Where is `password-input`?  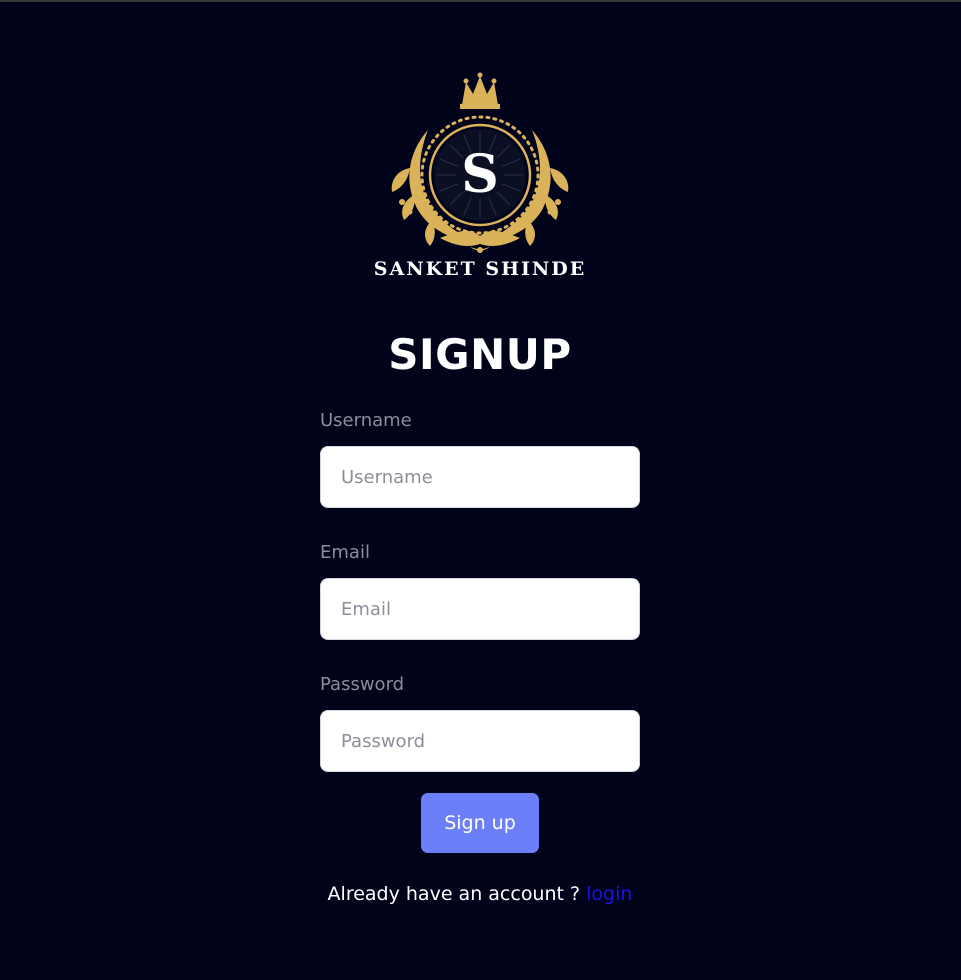
password-input is located at coordinates (480, 741).